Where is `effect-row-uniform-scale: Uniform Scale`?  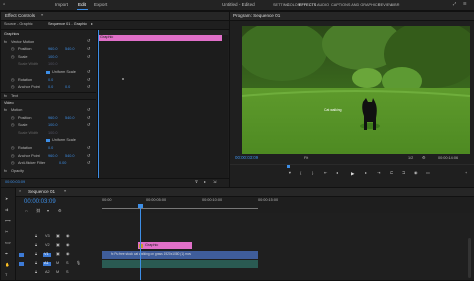
effect-row-uniform-scale: Uniform Scale is located at coordinates (48, 141).